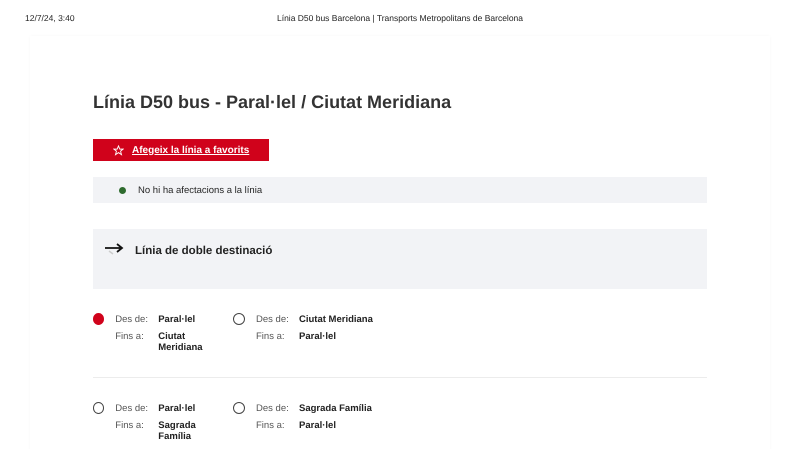 The width and height of the screenshot is (800, 449). What do you see at coordinates (181, 150) in the screenshot?
I see `favorite-button: Afegeix la línia a favorits` at bounding box center [181, 150].